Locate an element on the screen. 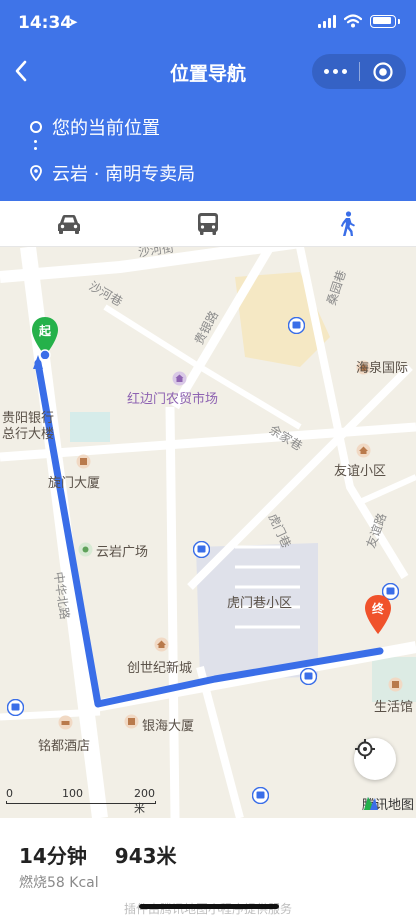 Image resolution: width=416 pixels, height=917 pixels. signal-icon is located at coordinates (327, 21).